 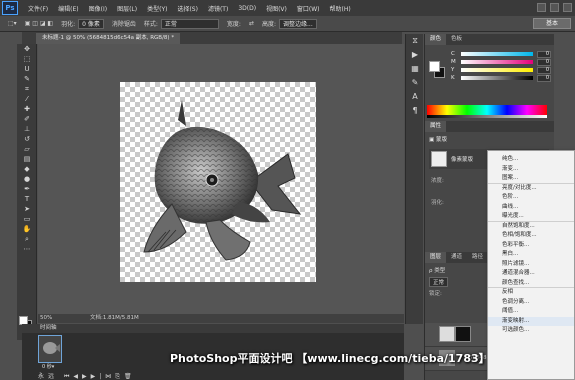 I want to click on zoom-level: 50%, so click(x=46, y=318).